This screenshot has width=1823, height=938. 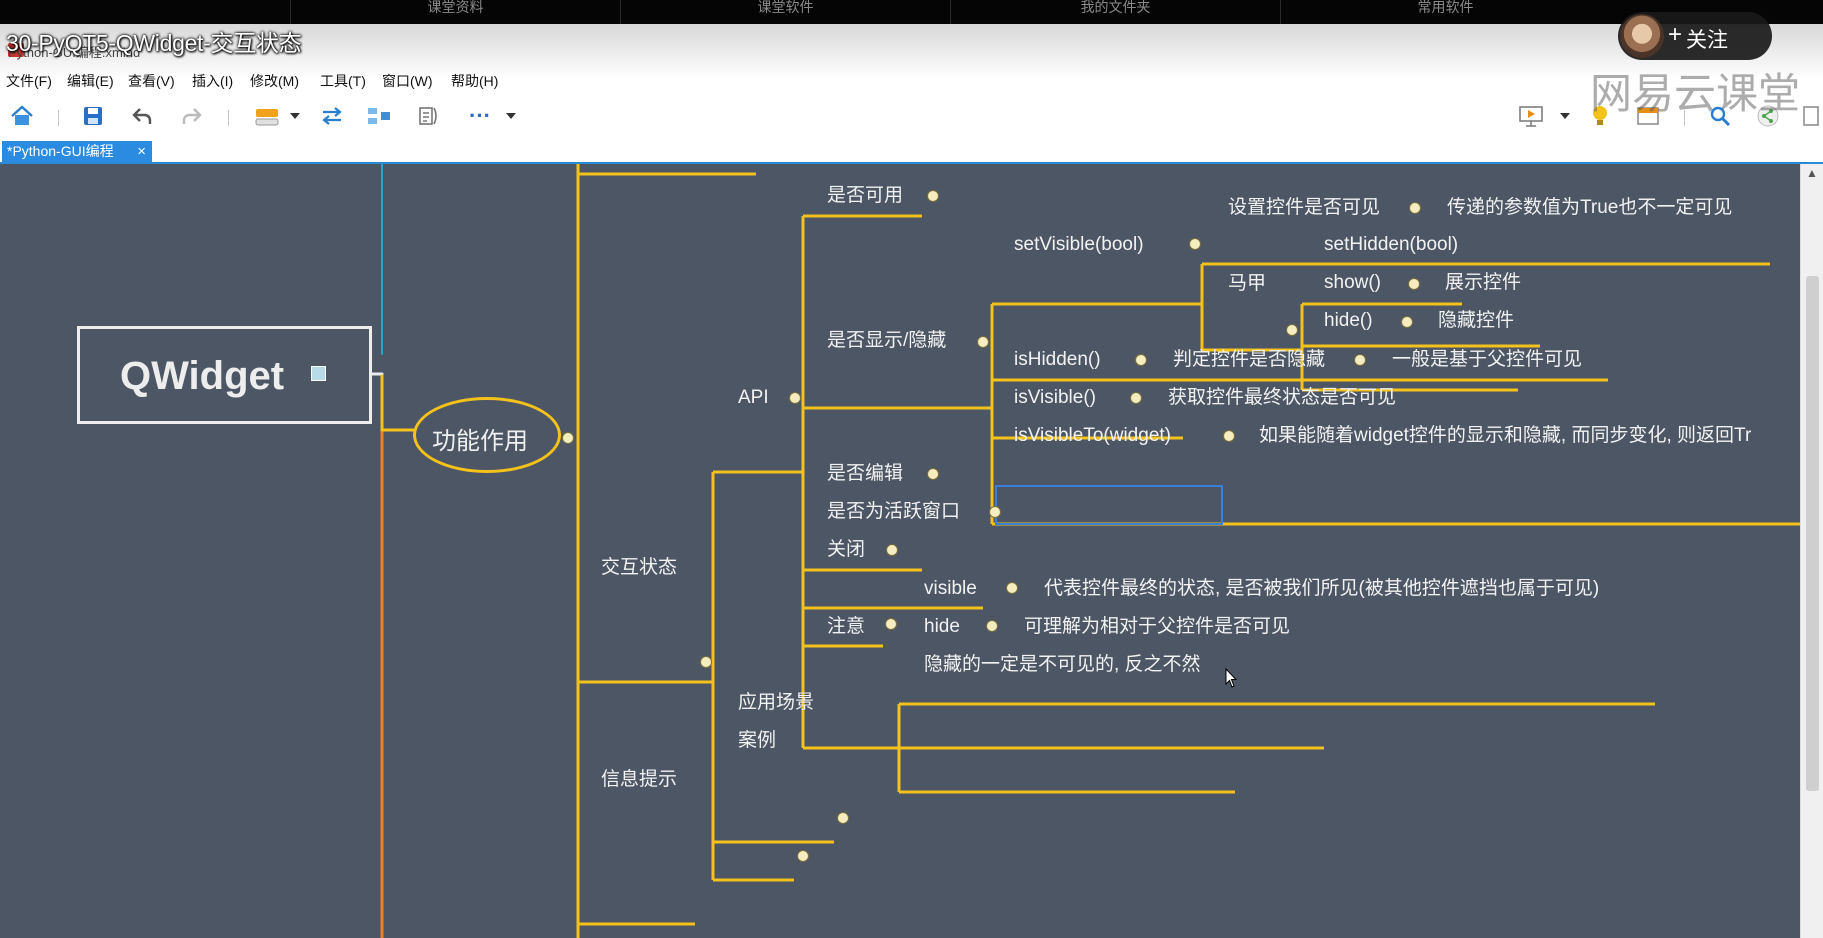 I want to click on menu-insert: 插入(I), so click(x=212, y=81).